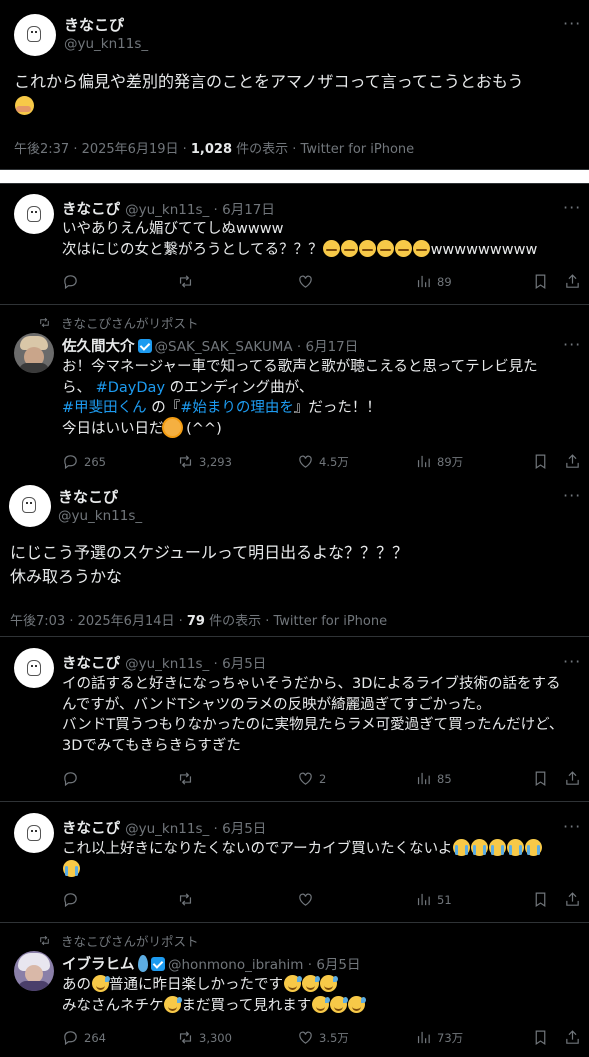 Image resolution: width=589 pixels, height=1057 pixels. Describe the element at coordinates (323, 1037) in the screenshot. I see `like-button: 3.5万` at that location.